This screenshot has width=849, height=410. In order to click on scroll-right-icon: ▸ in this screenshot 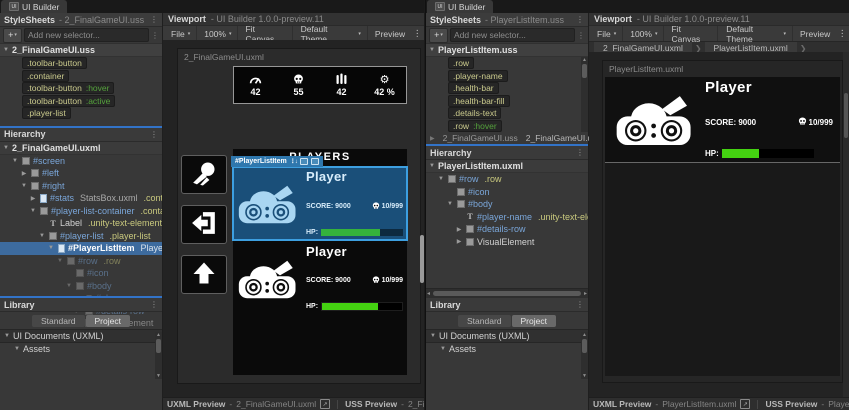, I will do `click(585, 293)`.